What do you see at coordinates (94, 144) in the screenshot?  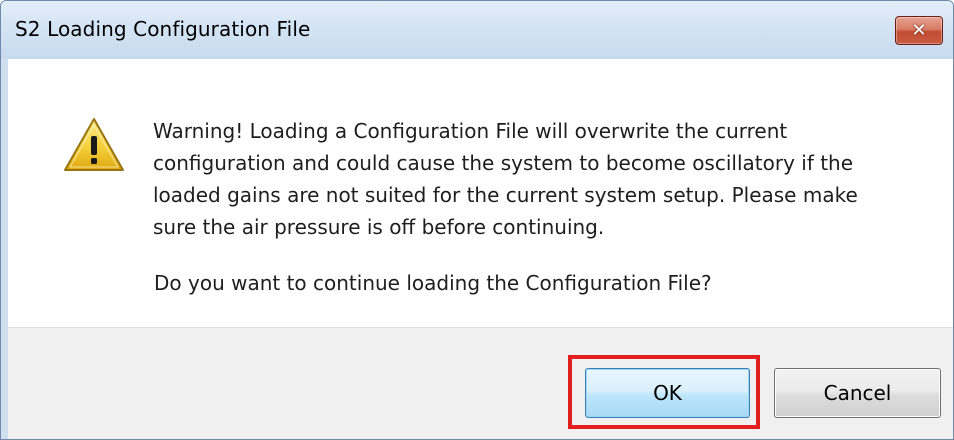 I see `warning-icon` at bounding box center [94, 144].